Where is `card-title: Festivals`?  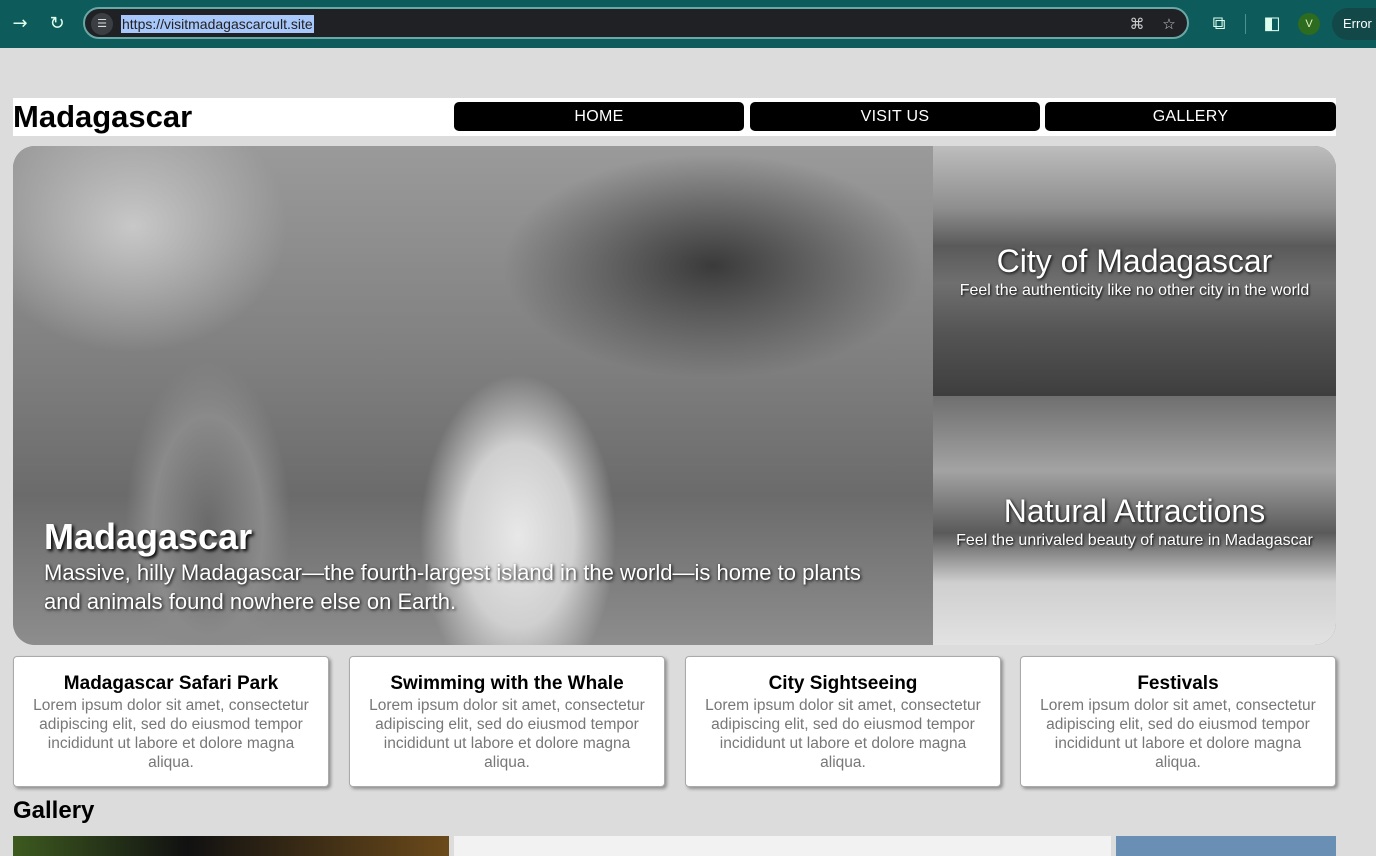 card-title: Festivals is located at coordinates (1178, 683).